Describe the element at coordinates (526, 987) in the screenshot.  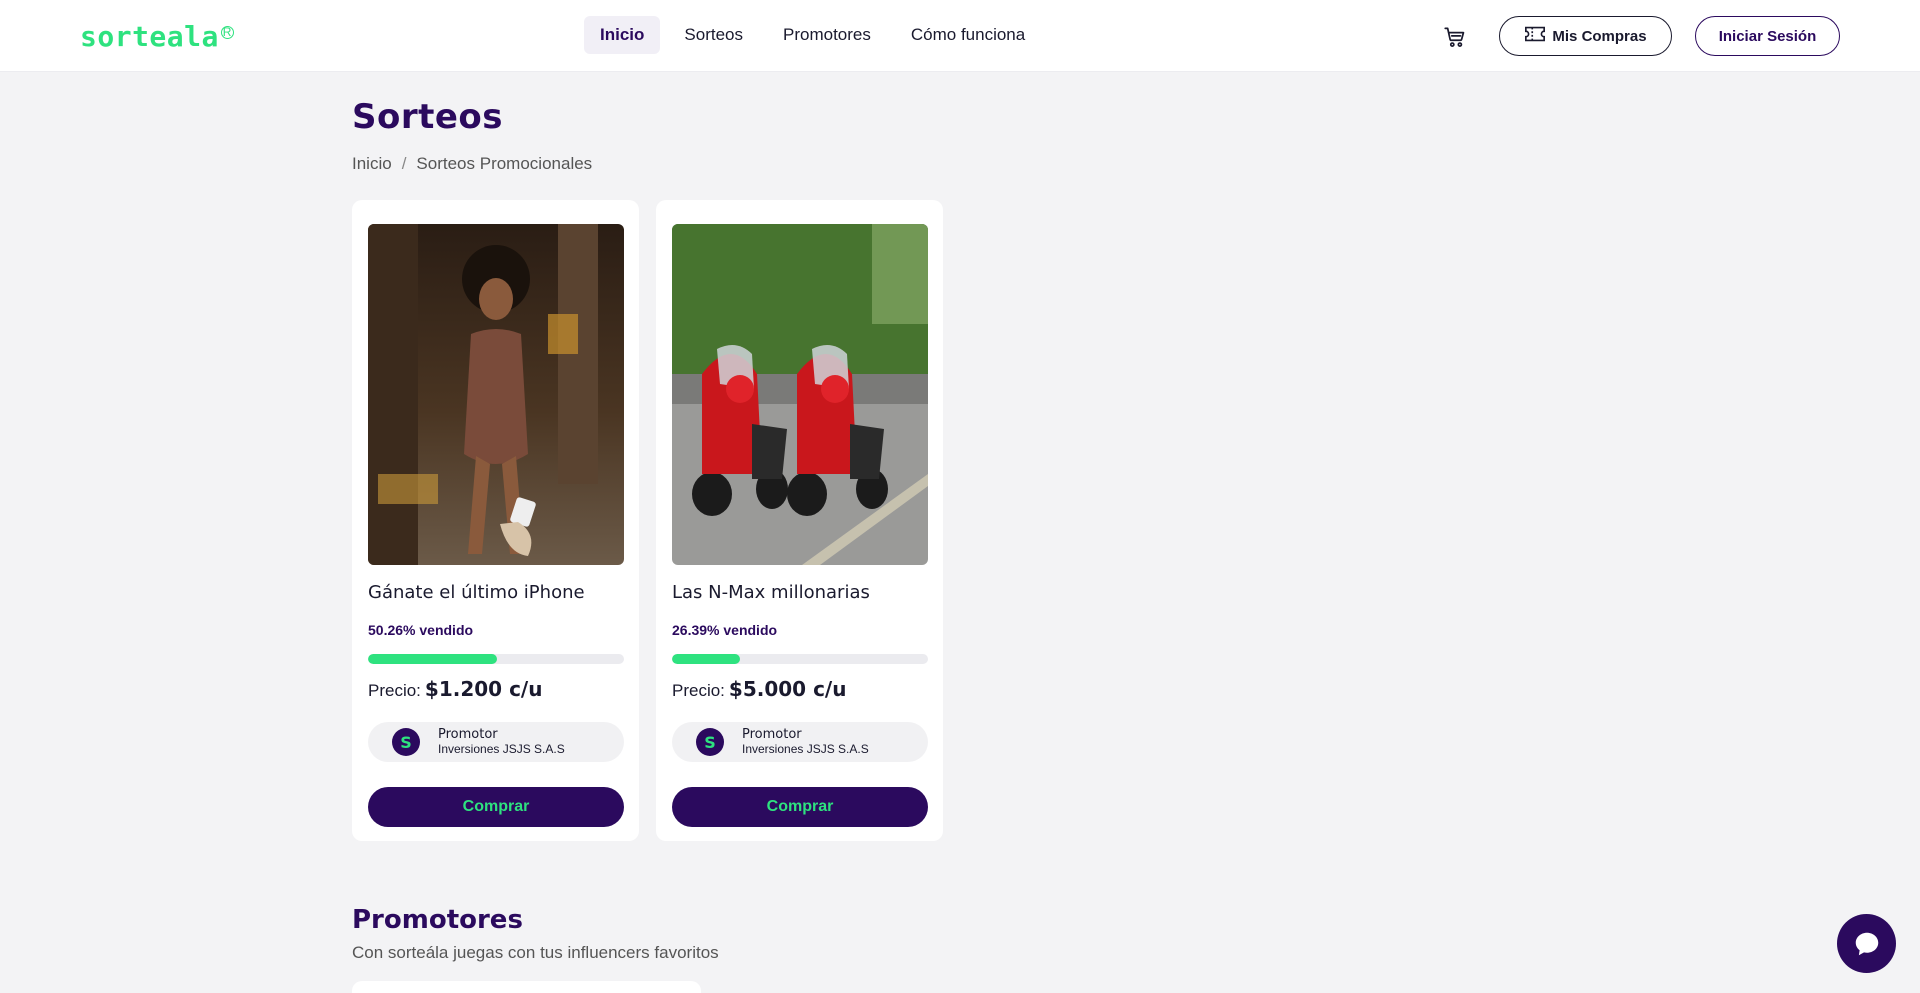
I see `promoter-card-peek` at that location.